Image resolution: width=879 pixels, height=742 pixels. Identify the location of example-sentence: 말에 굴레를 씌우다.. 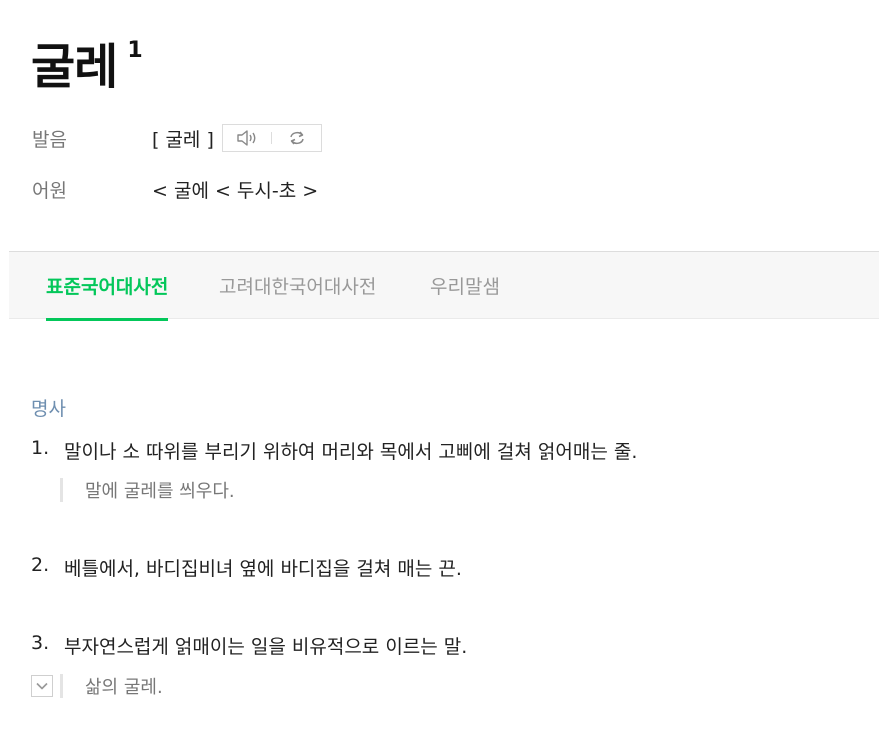
(147, 490).